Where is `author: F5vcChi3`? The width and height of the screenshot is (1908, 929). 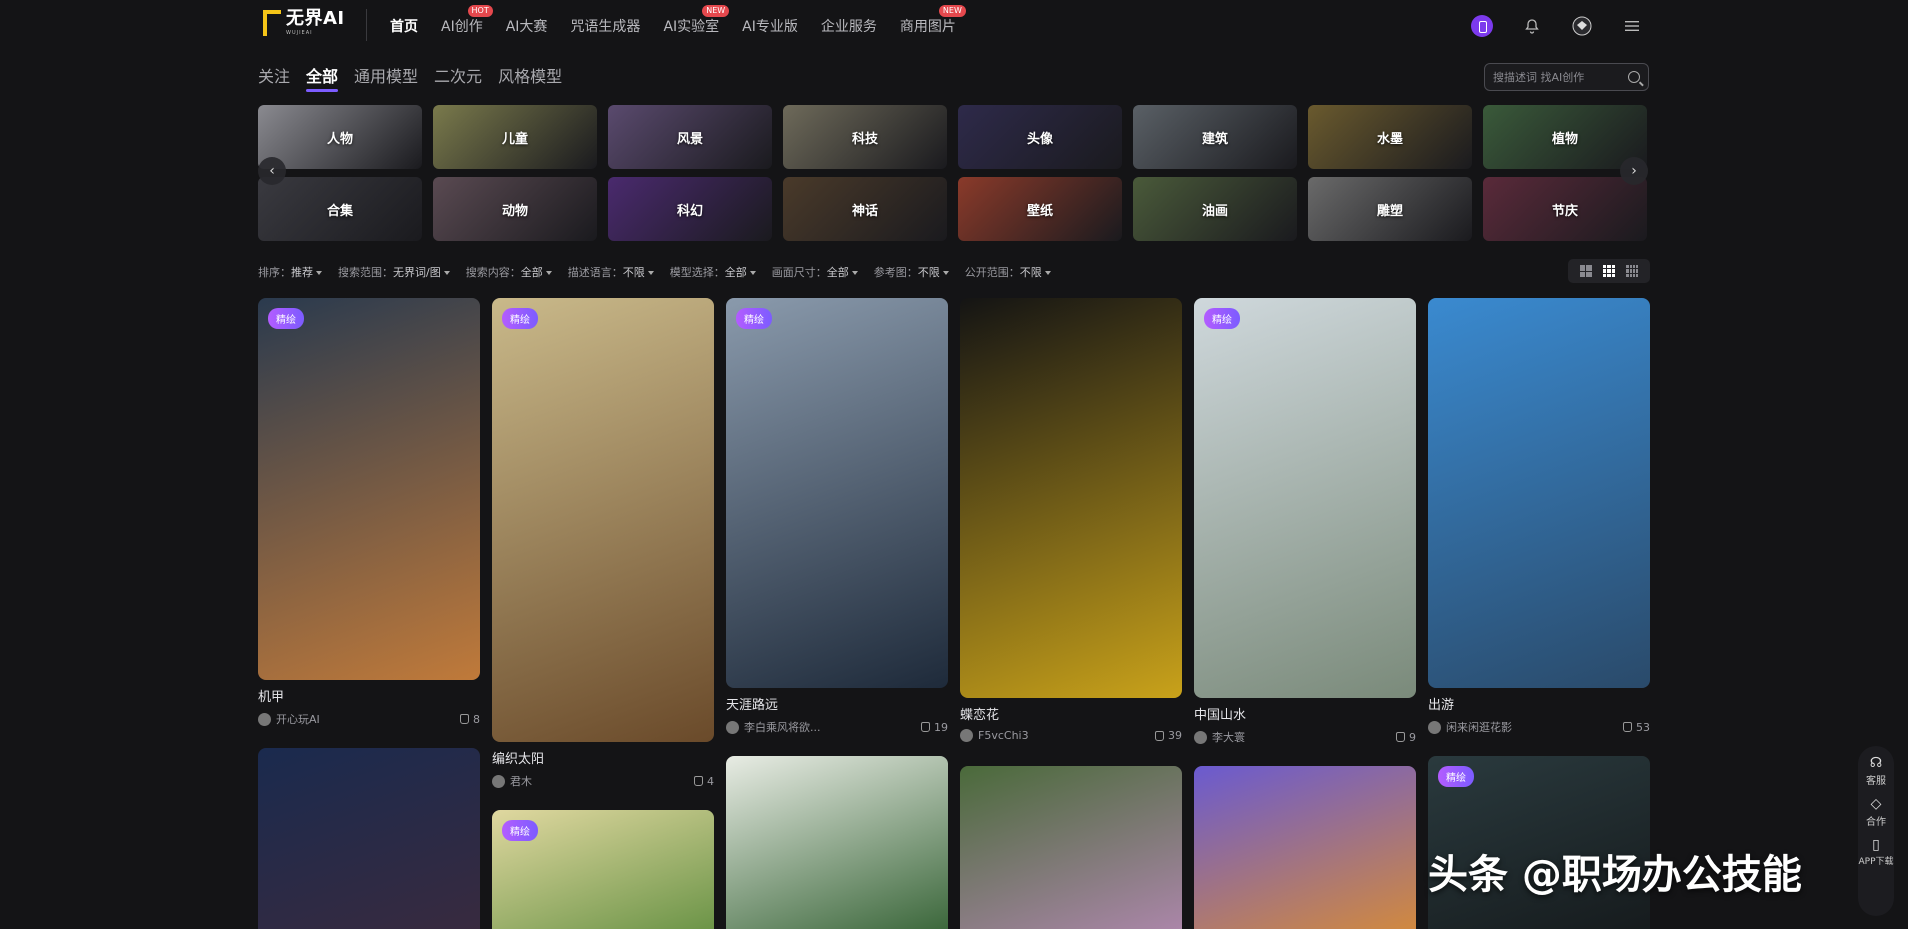 author: F5vcChi3 is located at coordinates (994, 735).